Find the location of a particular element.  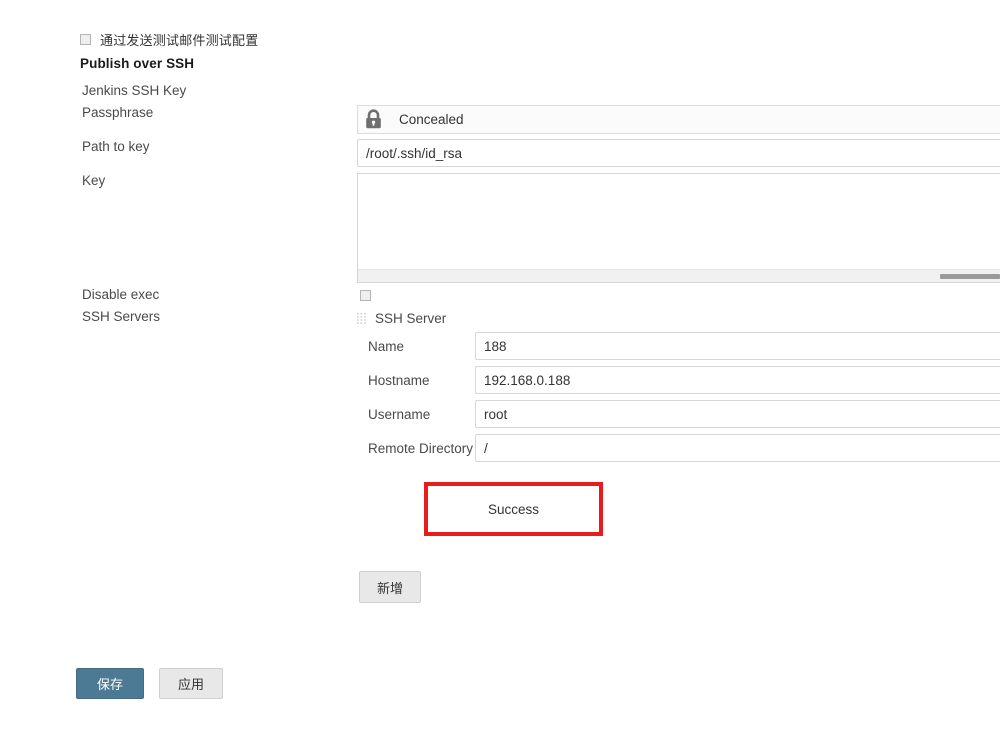

label-passphrase: Passphrase is located at coordinates (118, 112).